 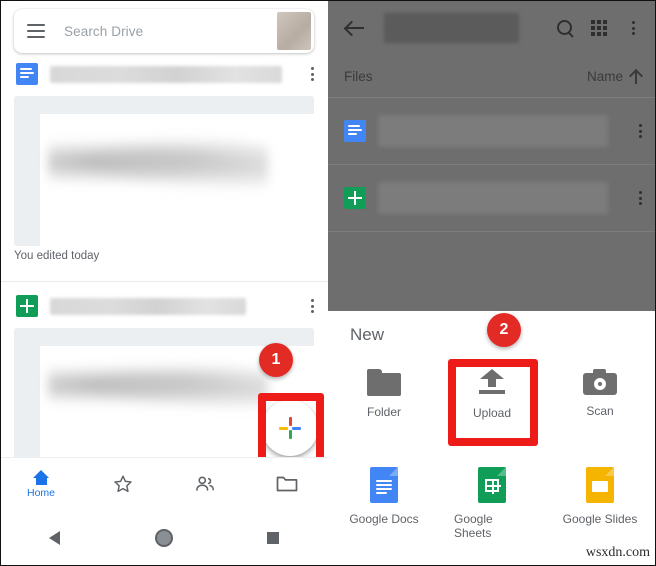 What do you see at coordinates (294, 31) in the screenshot?
I see `account-avatar` at bounding box center [294, 31].